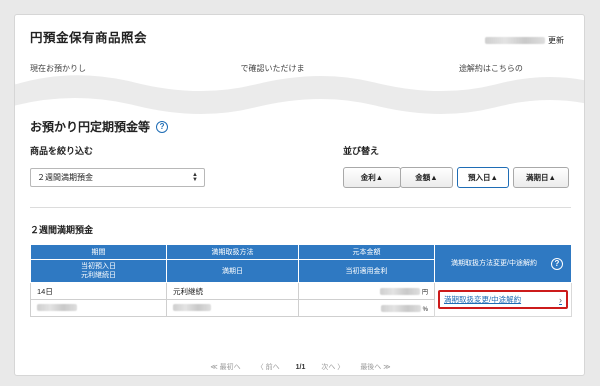  I want to click on header-change-action-text: 満期取扱方法変更/中途解約, so click(494, 263).